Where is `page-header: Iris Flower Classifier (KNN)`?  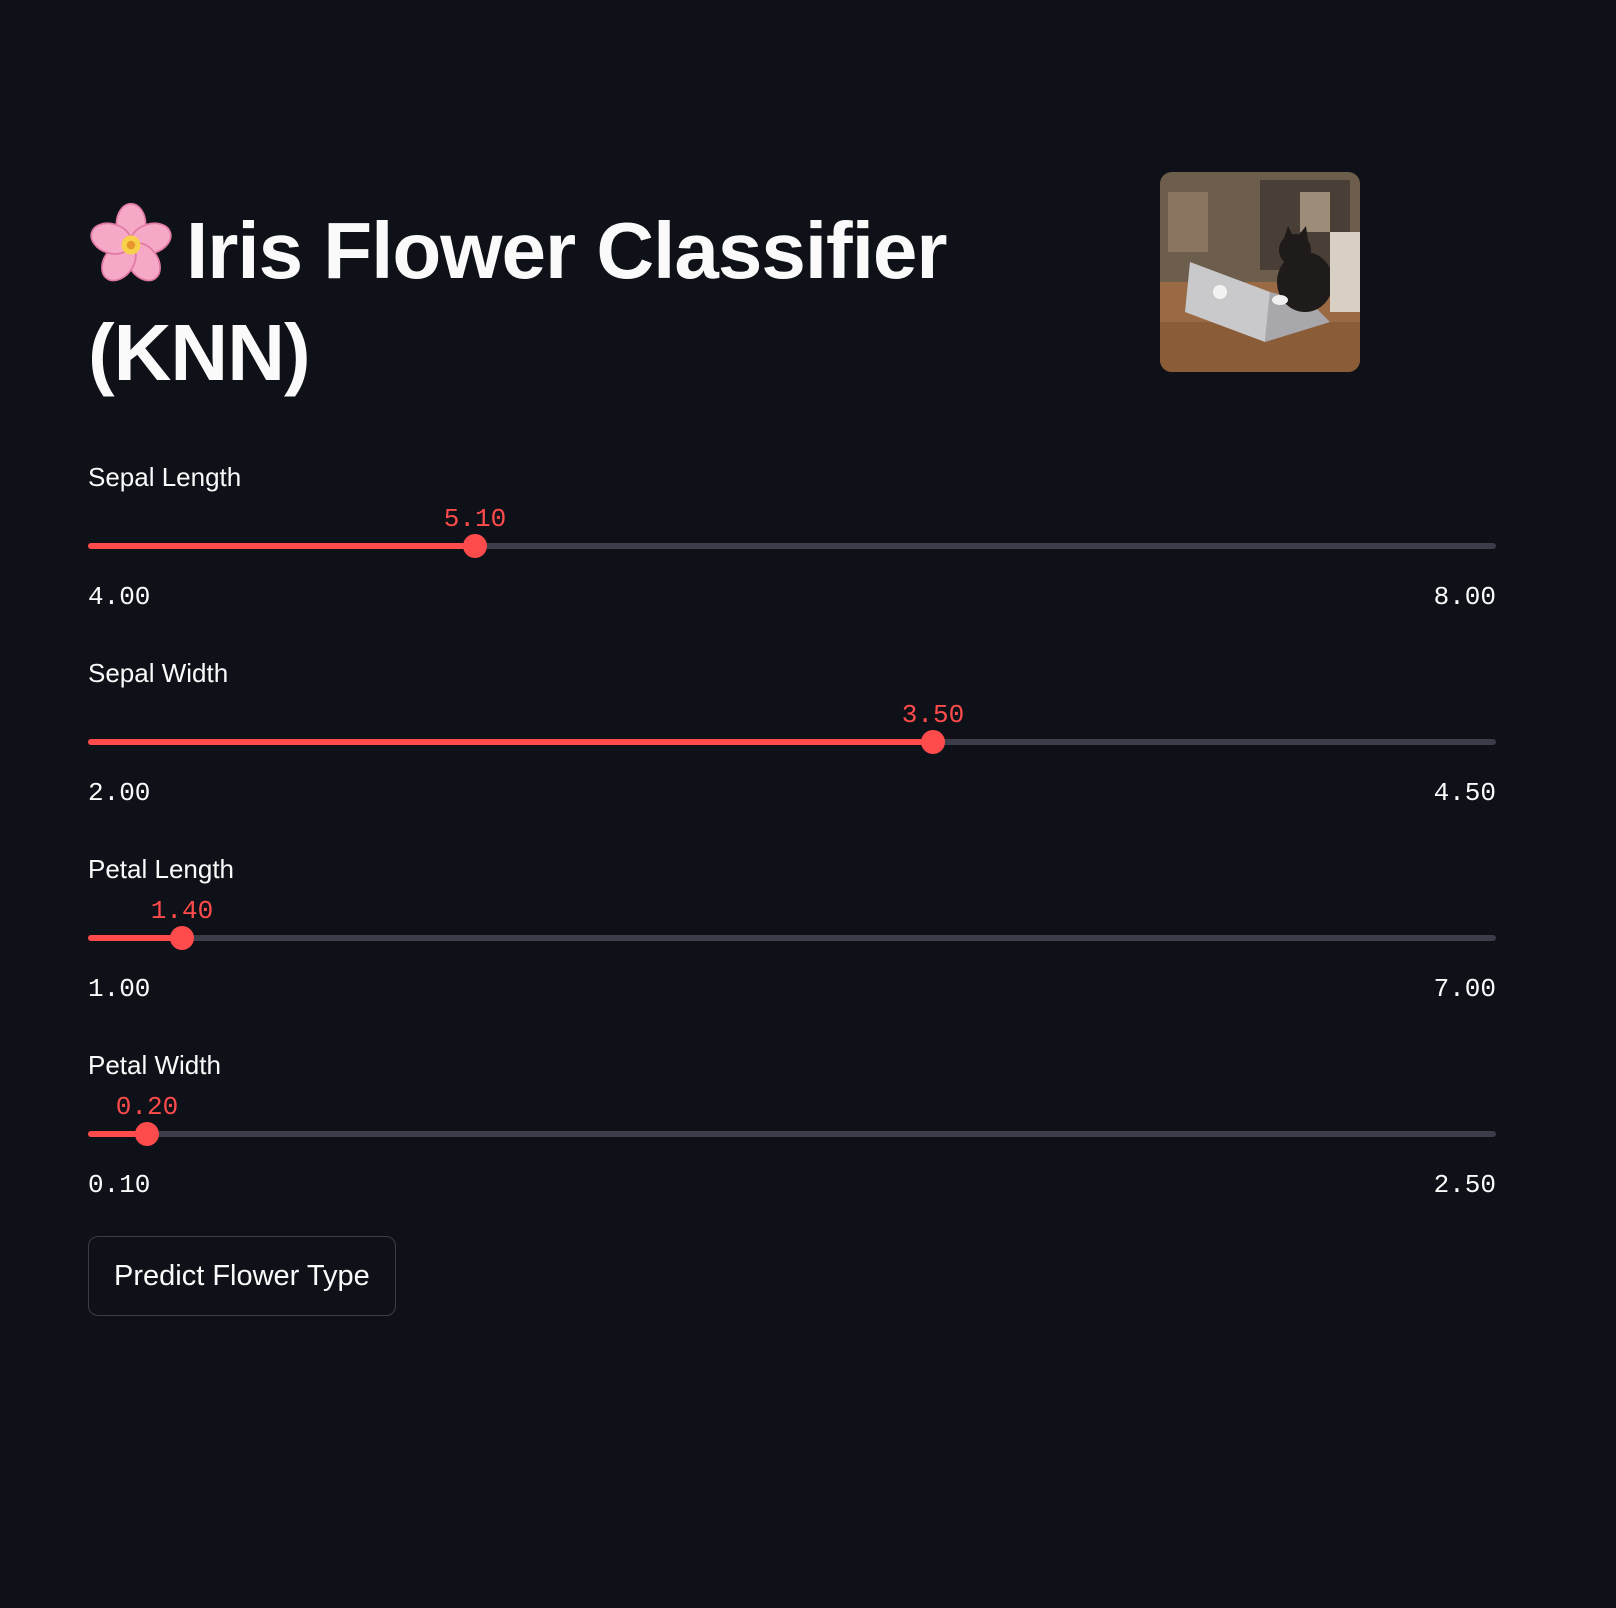 page-header: Iris Flower Classifier (KNN) is located at coordinates (548, 302).